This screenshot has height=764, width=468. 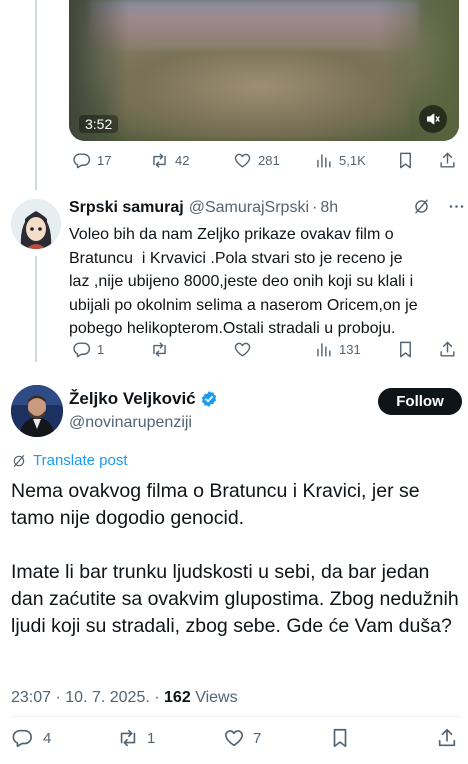 I want to click on views-button: 5,1K, so click(x=340, y=160).